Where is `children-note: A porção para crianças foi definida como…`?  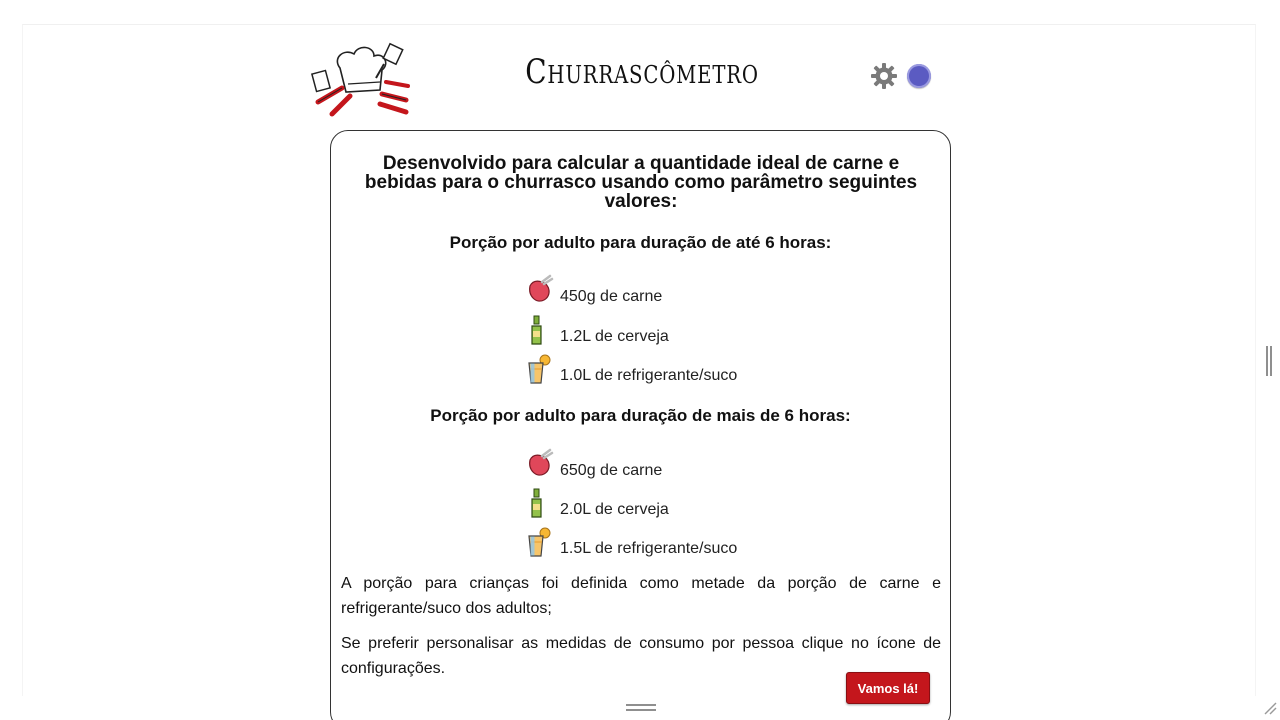 children-note: A porção para crianças foi definida como… is located at coordinates (641, 596).